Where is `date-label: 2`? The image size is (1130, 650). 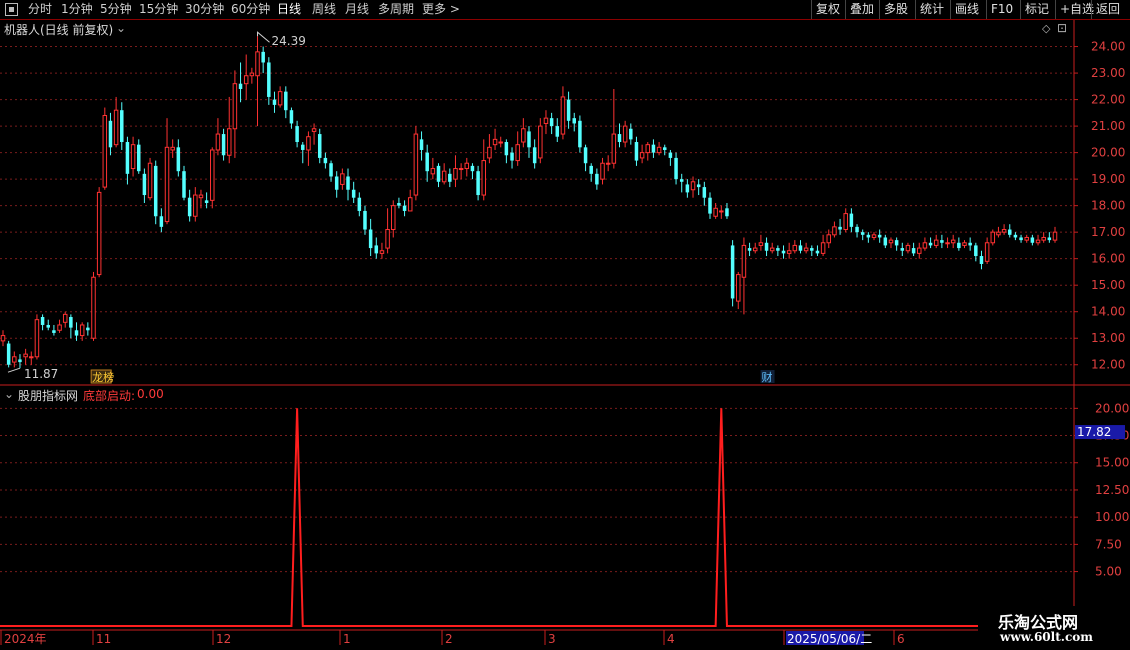
date-label: 2 is located at coordinates (449, 639).